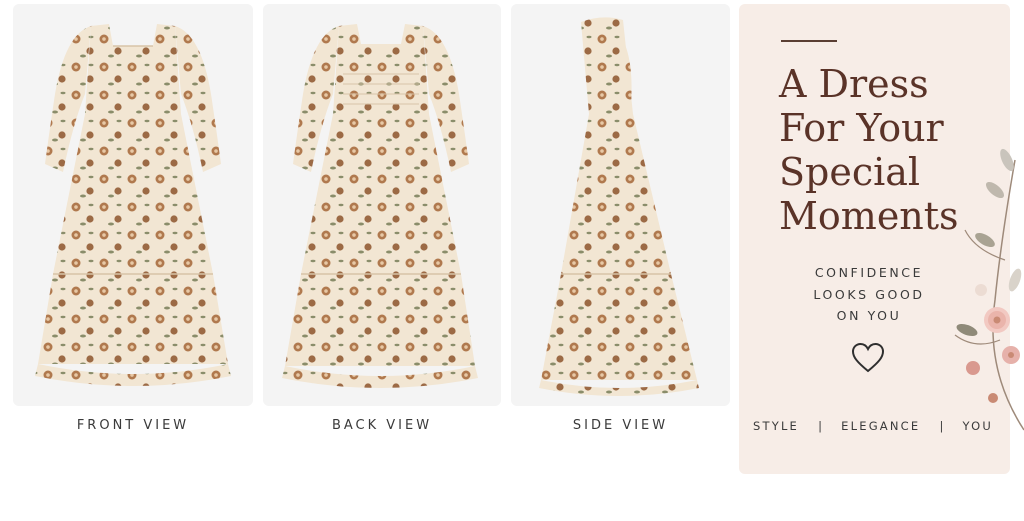 The image size is (1024, 521). What do you see at coordinates (133, 425) in the screenshot?
I see `front-view-caption: FRONT VIEW` at bounding box center [133, 425].